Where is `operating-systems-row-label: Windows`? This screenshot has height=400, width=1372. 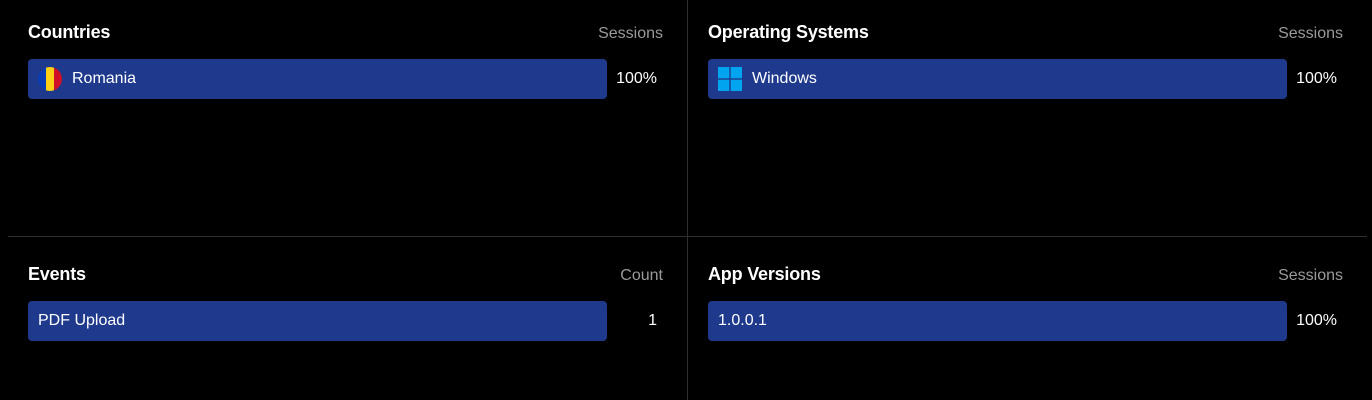
operating-systems-row-label: Windows is located at coordinates (784, 78).